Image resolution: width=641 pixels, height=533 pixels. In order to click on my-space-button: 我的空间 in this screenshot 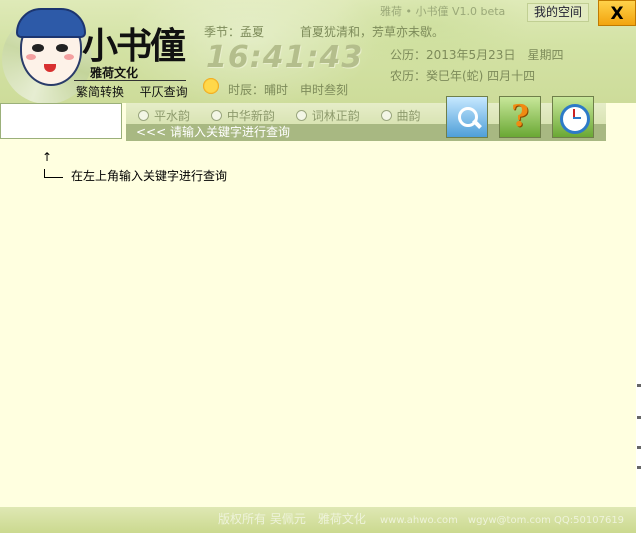, I will do `click(558, 12)`.